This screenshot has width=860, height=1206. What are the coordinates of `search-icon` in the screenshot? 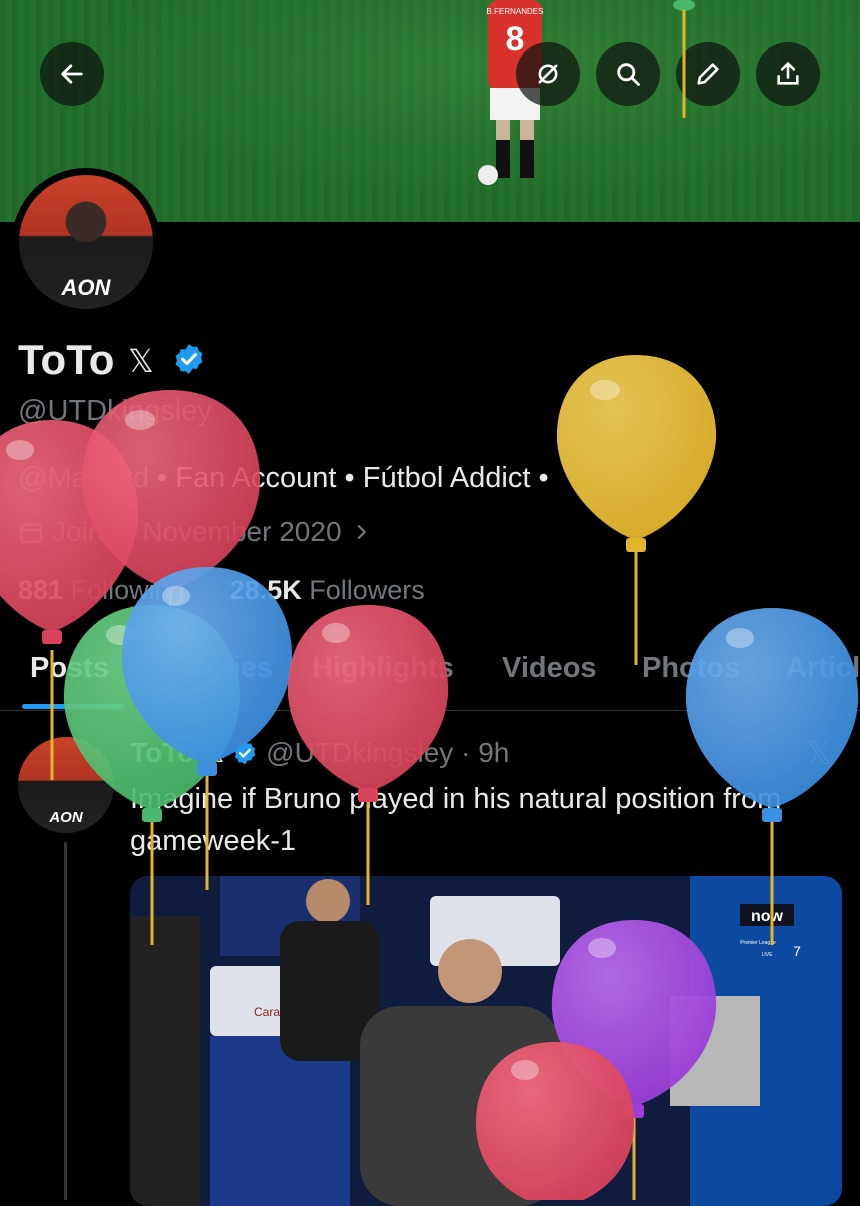 It's located at (628, 74).